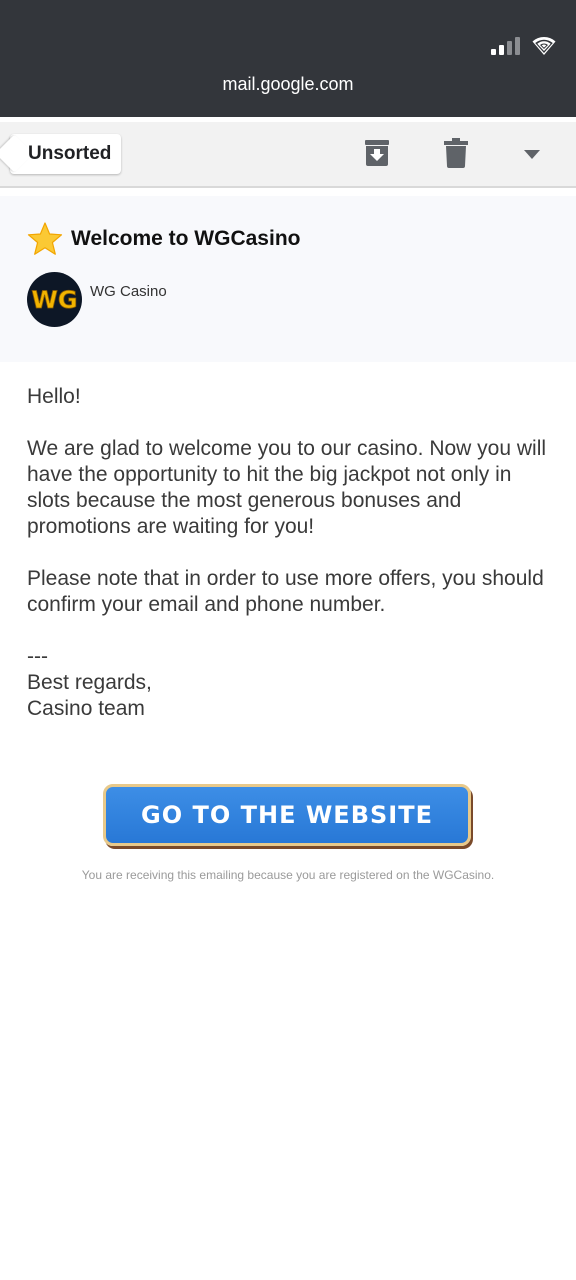  I want to click on go-to-website-button: GO TO THE WEBSITE, so click(287, 815).